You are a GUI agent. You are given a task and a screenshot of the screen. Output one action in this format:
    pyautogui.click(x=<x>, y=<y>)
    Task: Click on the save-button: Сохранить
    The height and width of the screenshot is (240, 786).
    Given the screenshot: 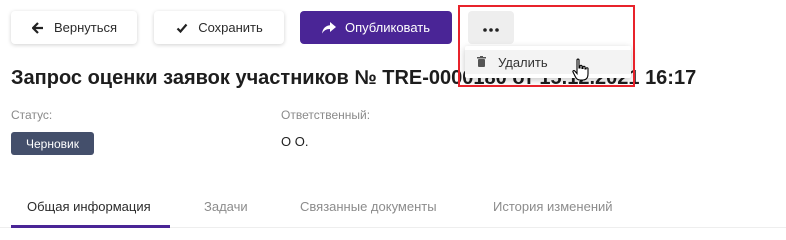 What is the action you would take?
    pyautogui.click(x=219, y=27)
    